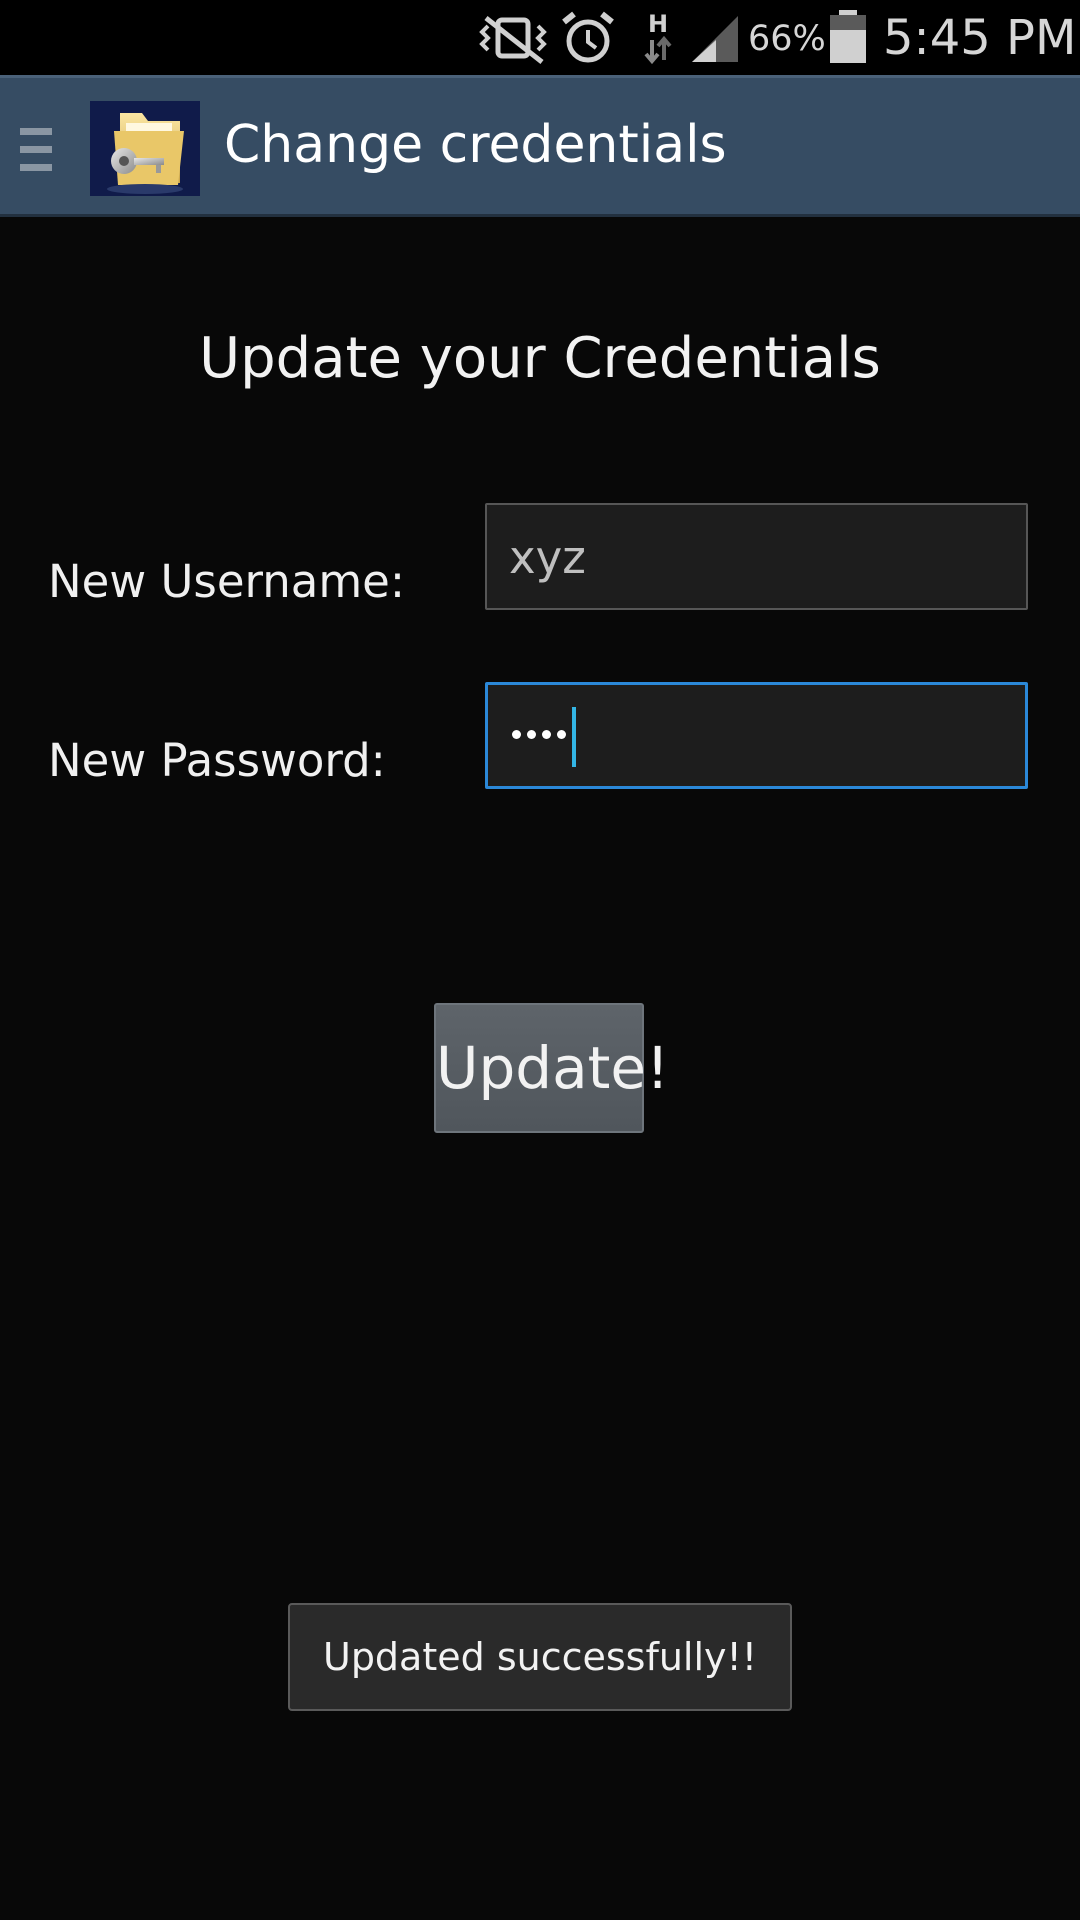  I want to click on username-label: New Username:, so click(227, 581).